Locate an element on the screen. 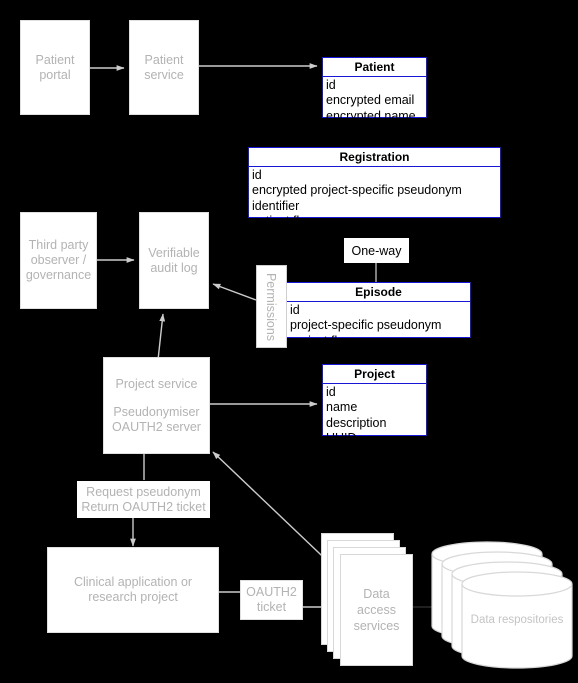 The width and height of the screenshot is (578, 683). request-pseudonym-line1: Request pseudonym is located at coordinates (143, 491).